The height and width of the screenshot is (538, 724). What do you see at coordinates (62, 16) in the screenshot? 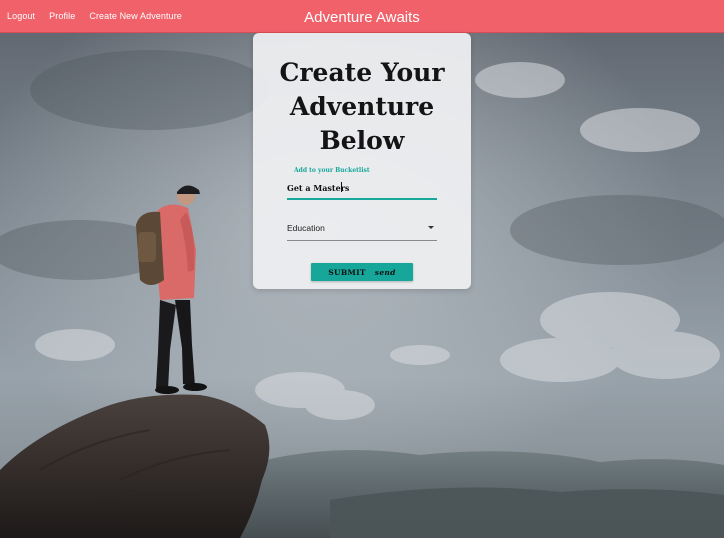
I see `nav-profile-link: Profile` at bounding box center [62, 16].